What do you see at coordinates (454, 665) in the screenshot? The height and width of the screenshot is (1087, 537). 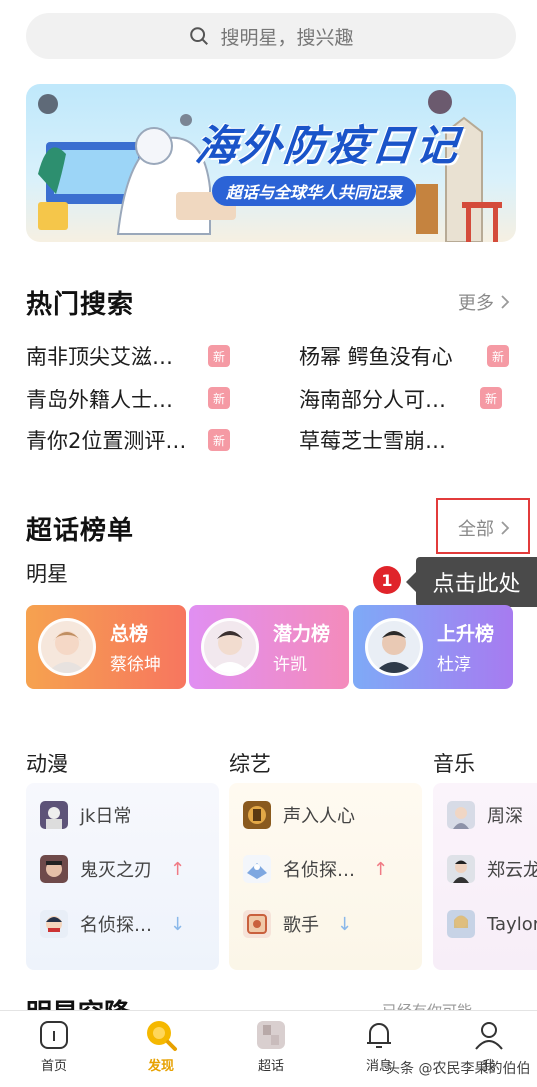 I see `rank-person: 杜淳` at bounding box center [454, 665].